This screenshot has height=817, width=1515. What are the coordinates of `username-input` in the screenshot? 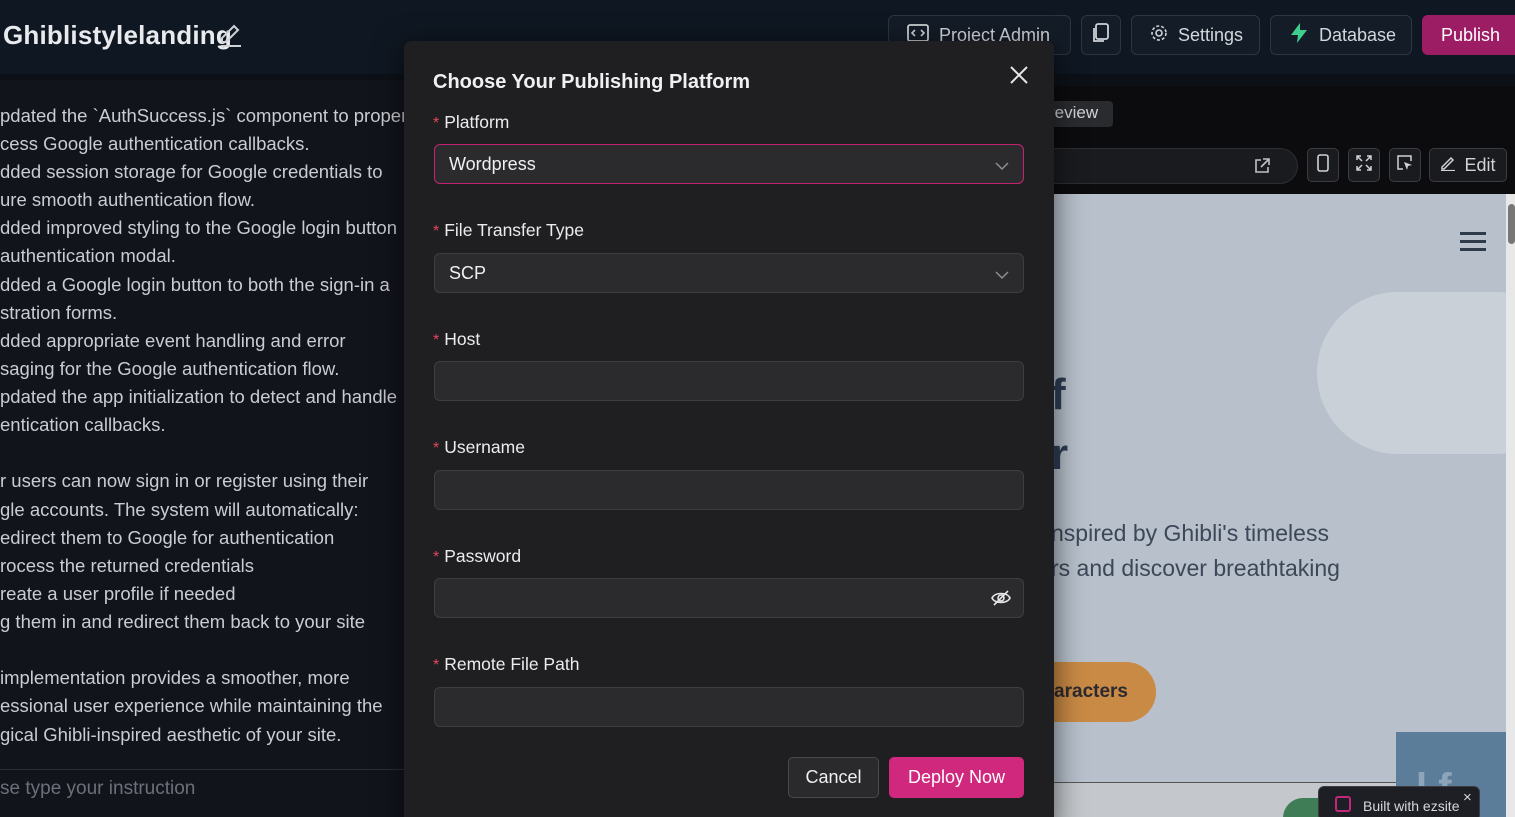 It's located at (729, 490).